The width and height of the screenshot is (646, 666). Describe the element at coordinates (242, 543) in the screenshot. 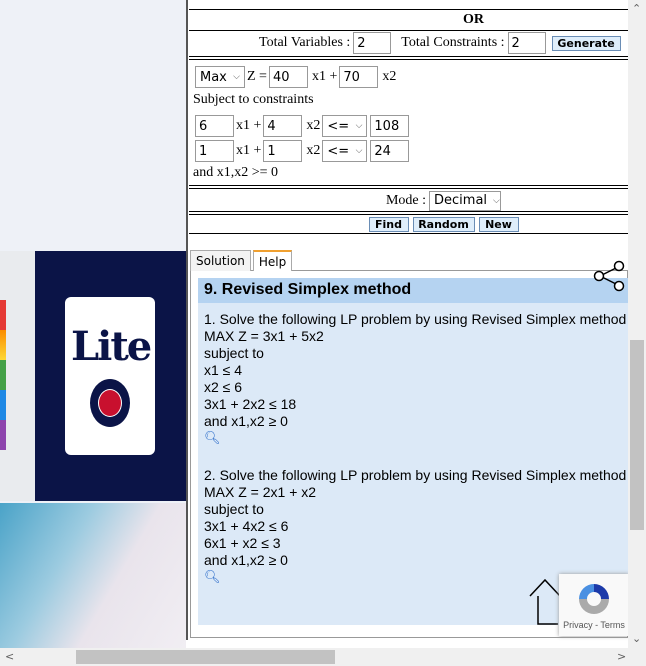

I see `help-text: 6x1 + x2 ≤ 3` at that location.